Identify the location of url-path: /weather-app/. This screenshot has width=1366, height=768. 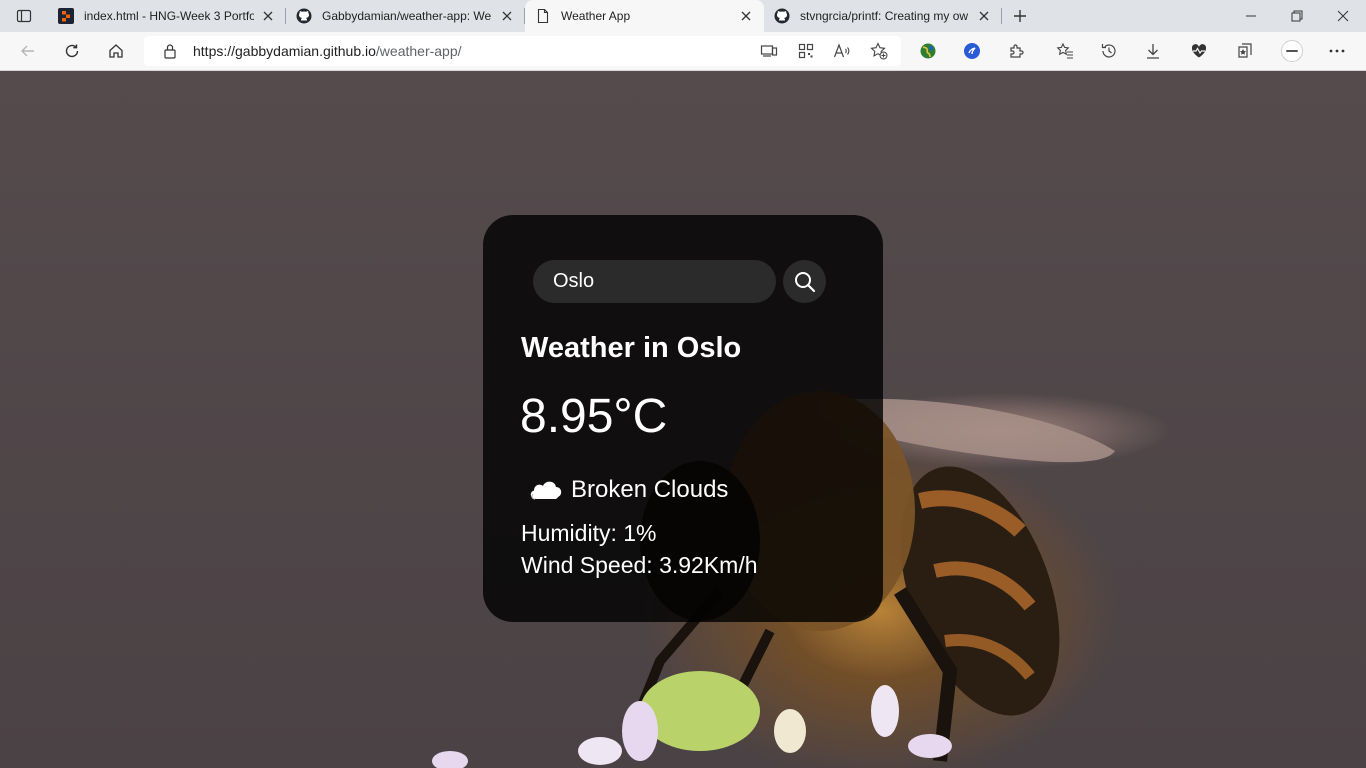
(418, 51).